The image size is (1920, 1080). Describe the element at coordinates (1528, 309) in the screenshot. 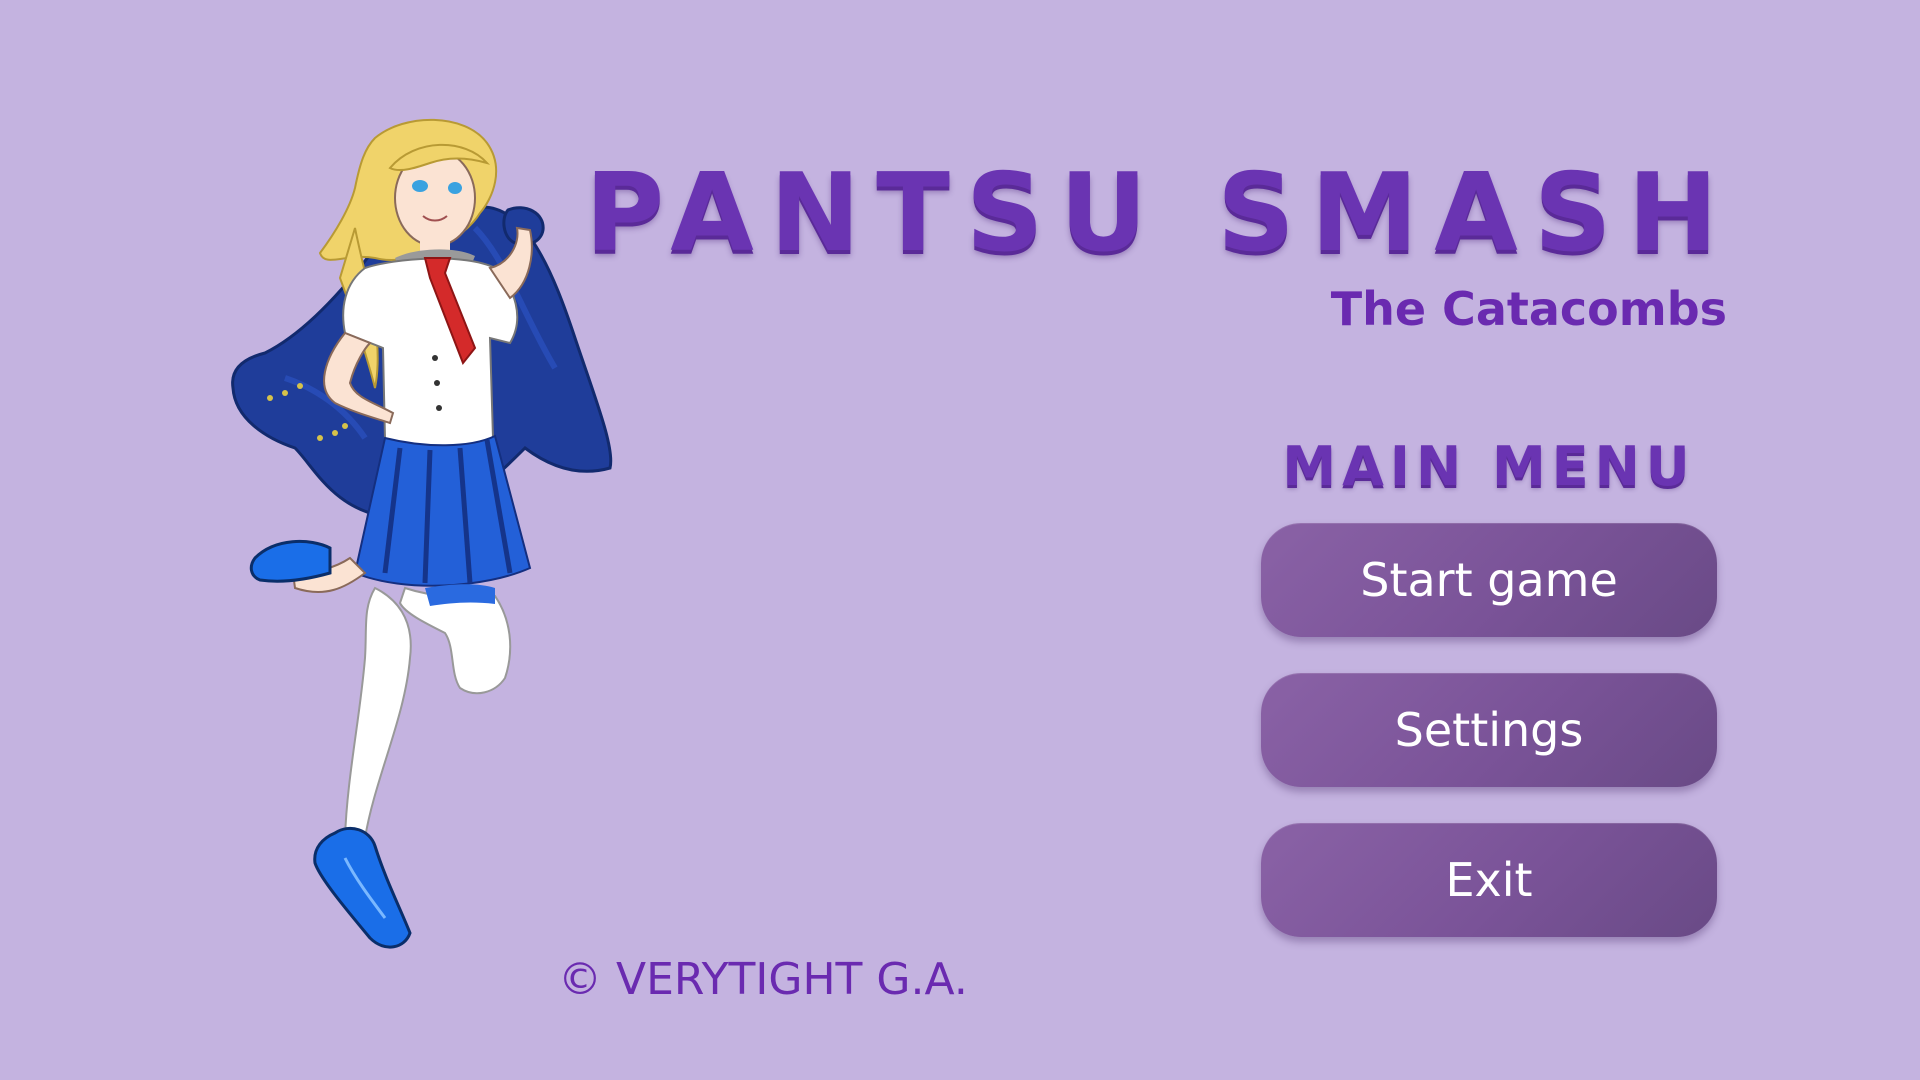

I see `game-subtitle: The Catacombs` at that location.